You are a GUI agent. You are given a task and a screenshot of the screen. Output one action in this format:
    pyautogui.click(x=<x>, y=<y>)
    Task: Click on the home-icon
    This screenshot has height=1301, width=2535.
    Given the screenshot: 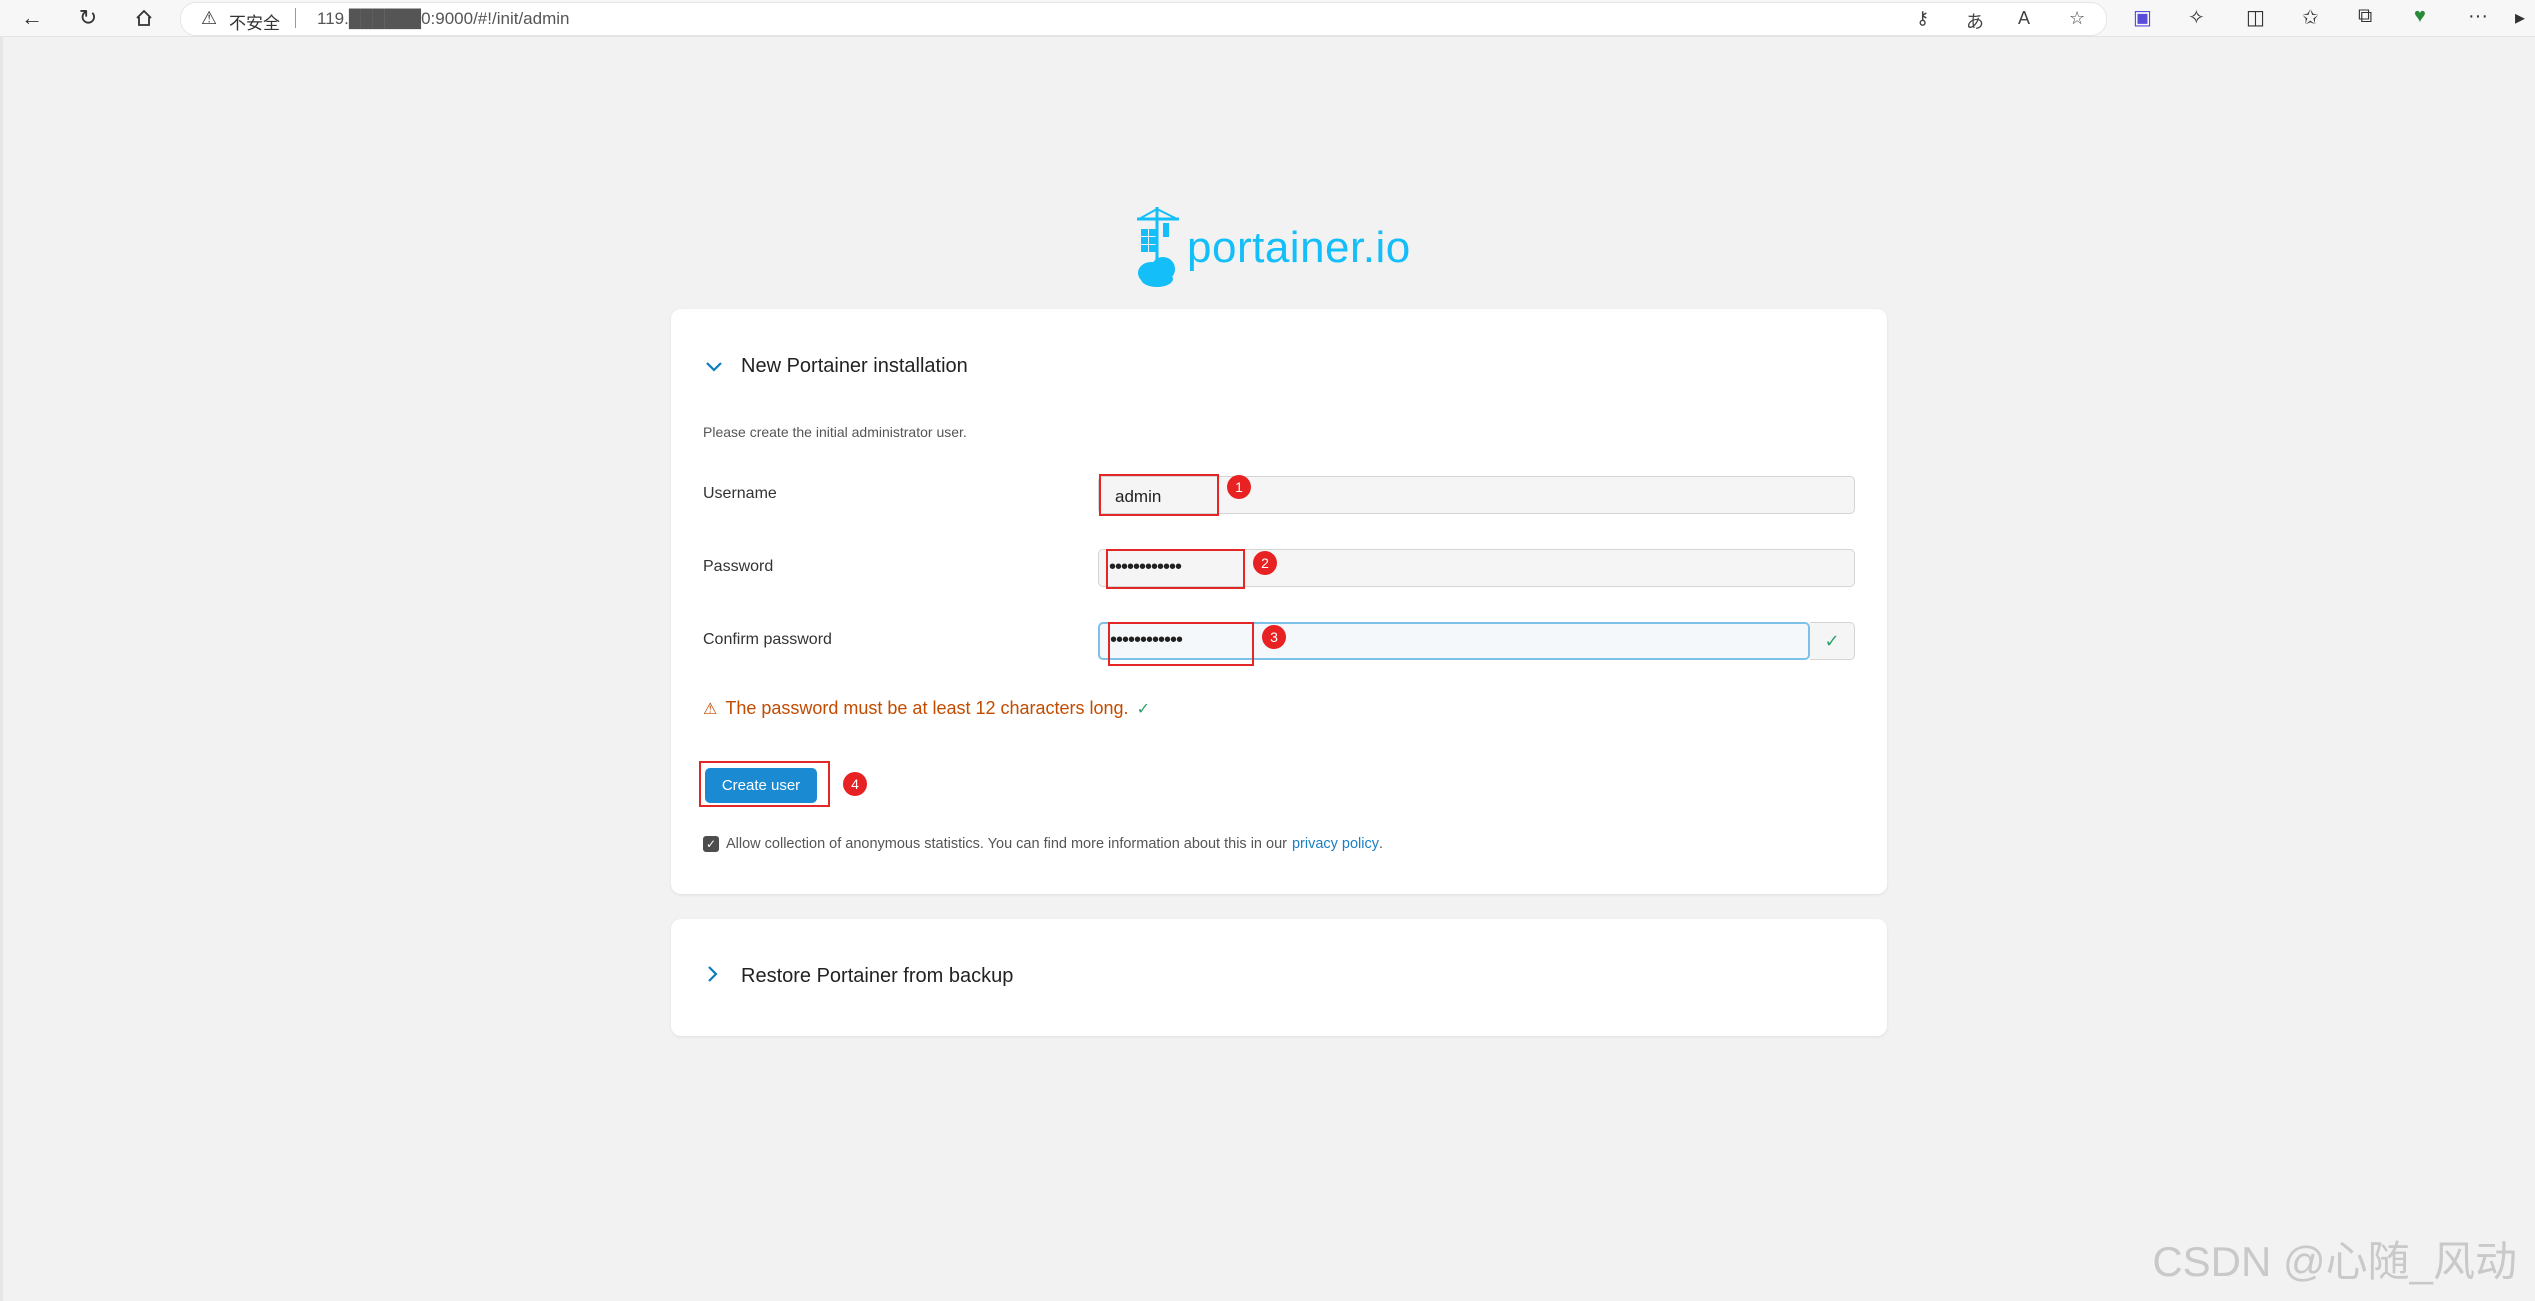 What is the action you would take?
    pyautogui.click(x=144, y=18)
    